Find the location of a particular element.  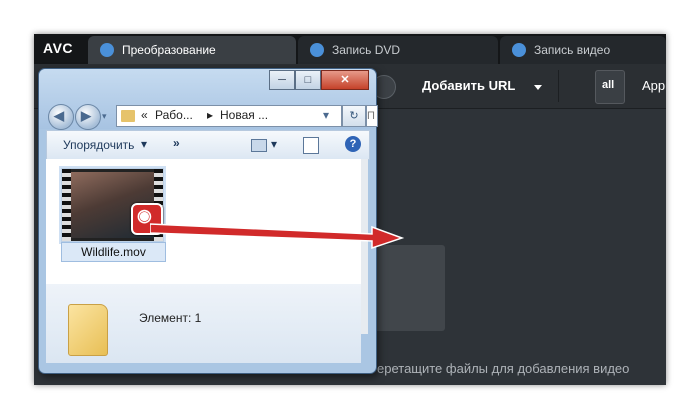

maximize-button: □ is located at coordinates (308, 80).